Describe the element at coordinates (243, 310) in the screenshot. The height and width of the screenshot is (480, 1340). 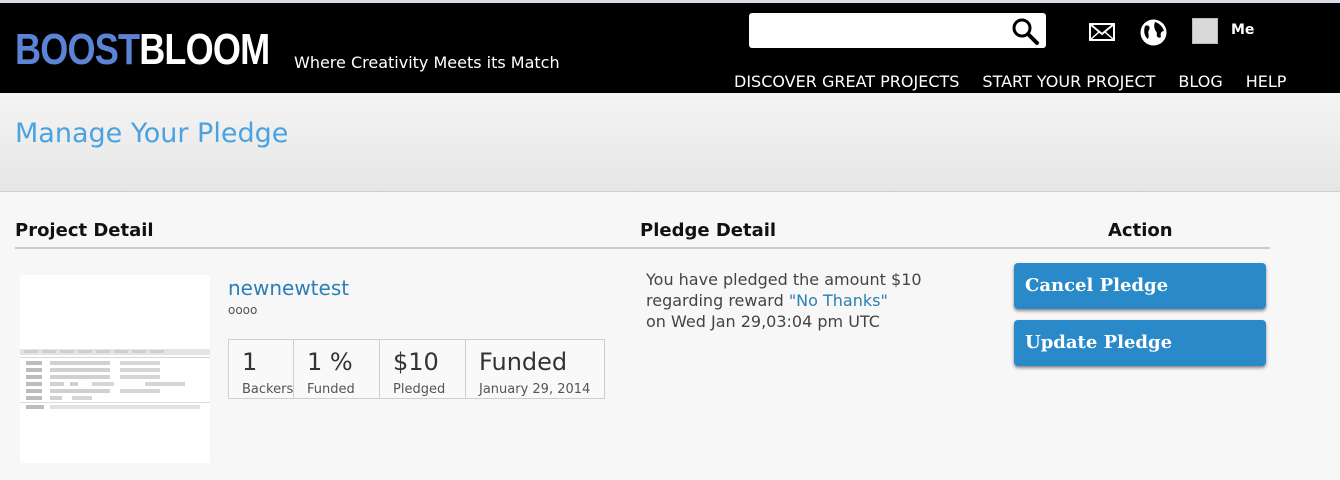
I see `project-subtitle: oooo` at that location.